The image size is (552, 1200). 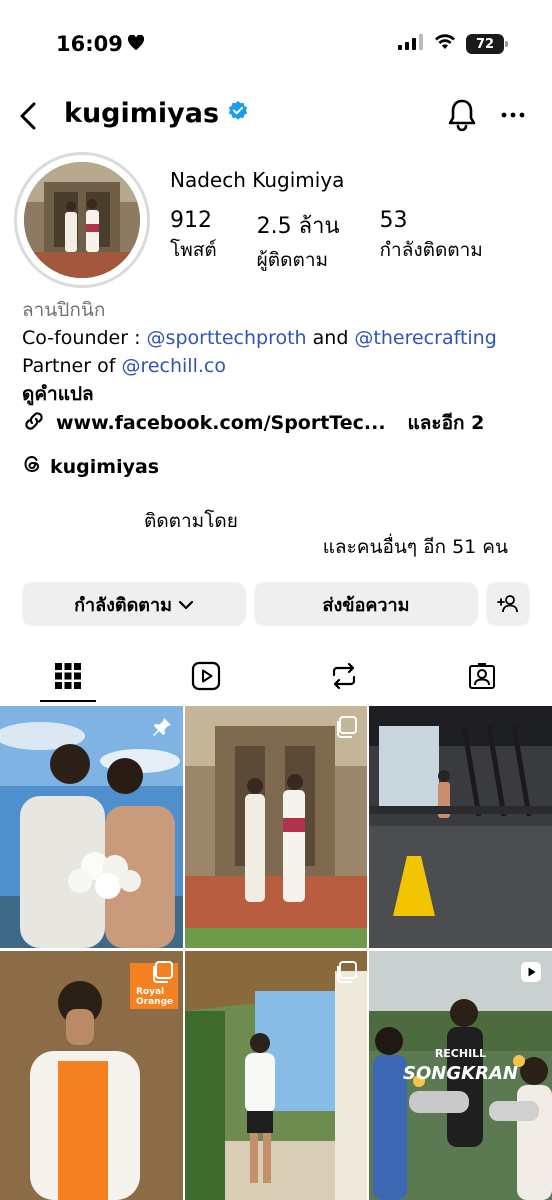 I want to click on following-button: กำลังติดตาม, so click(x=134, y=604).